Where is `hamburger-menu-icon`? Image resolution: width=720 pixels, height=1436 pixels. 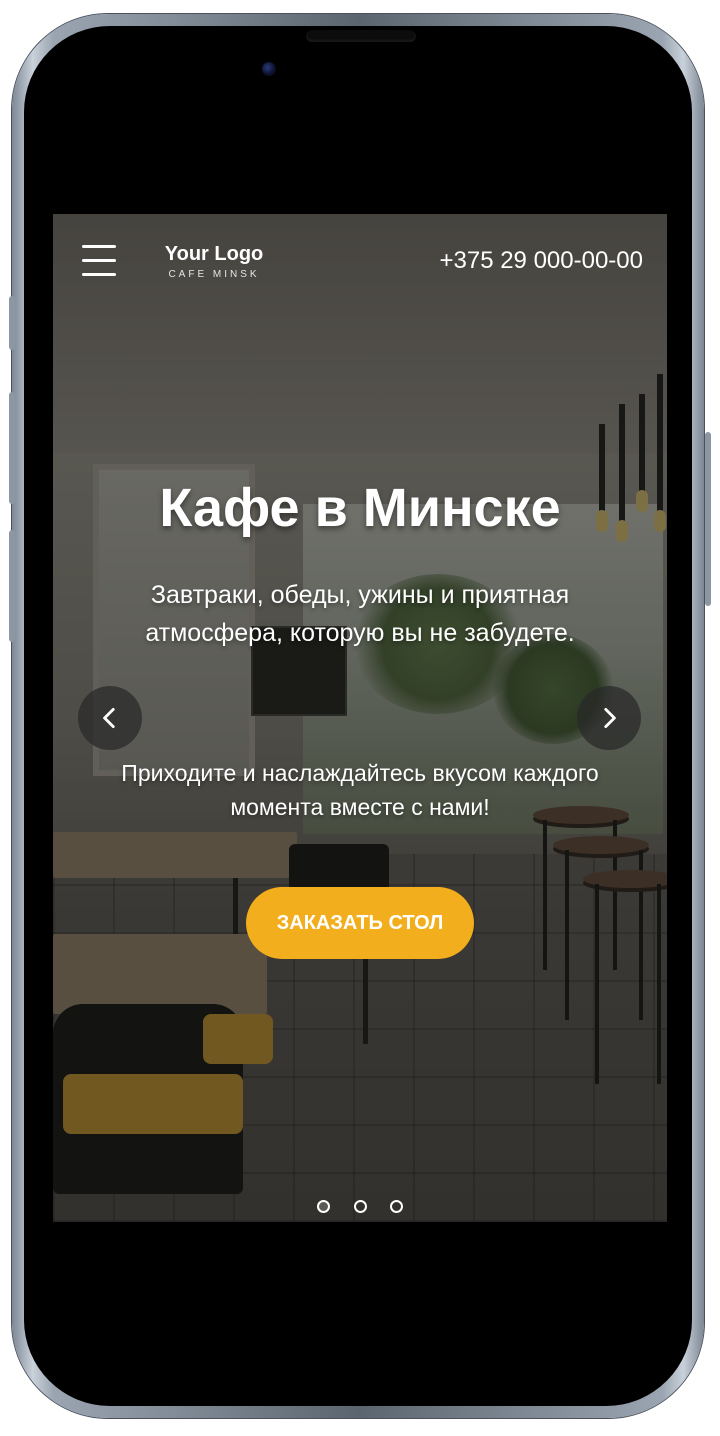
hamburger-menu-icon is located at coordinates (99, 261).